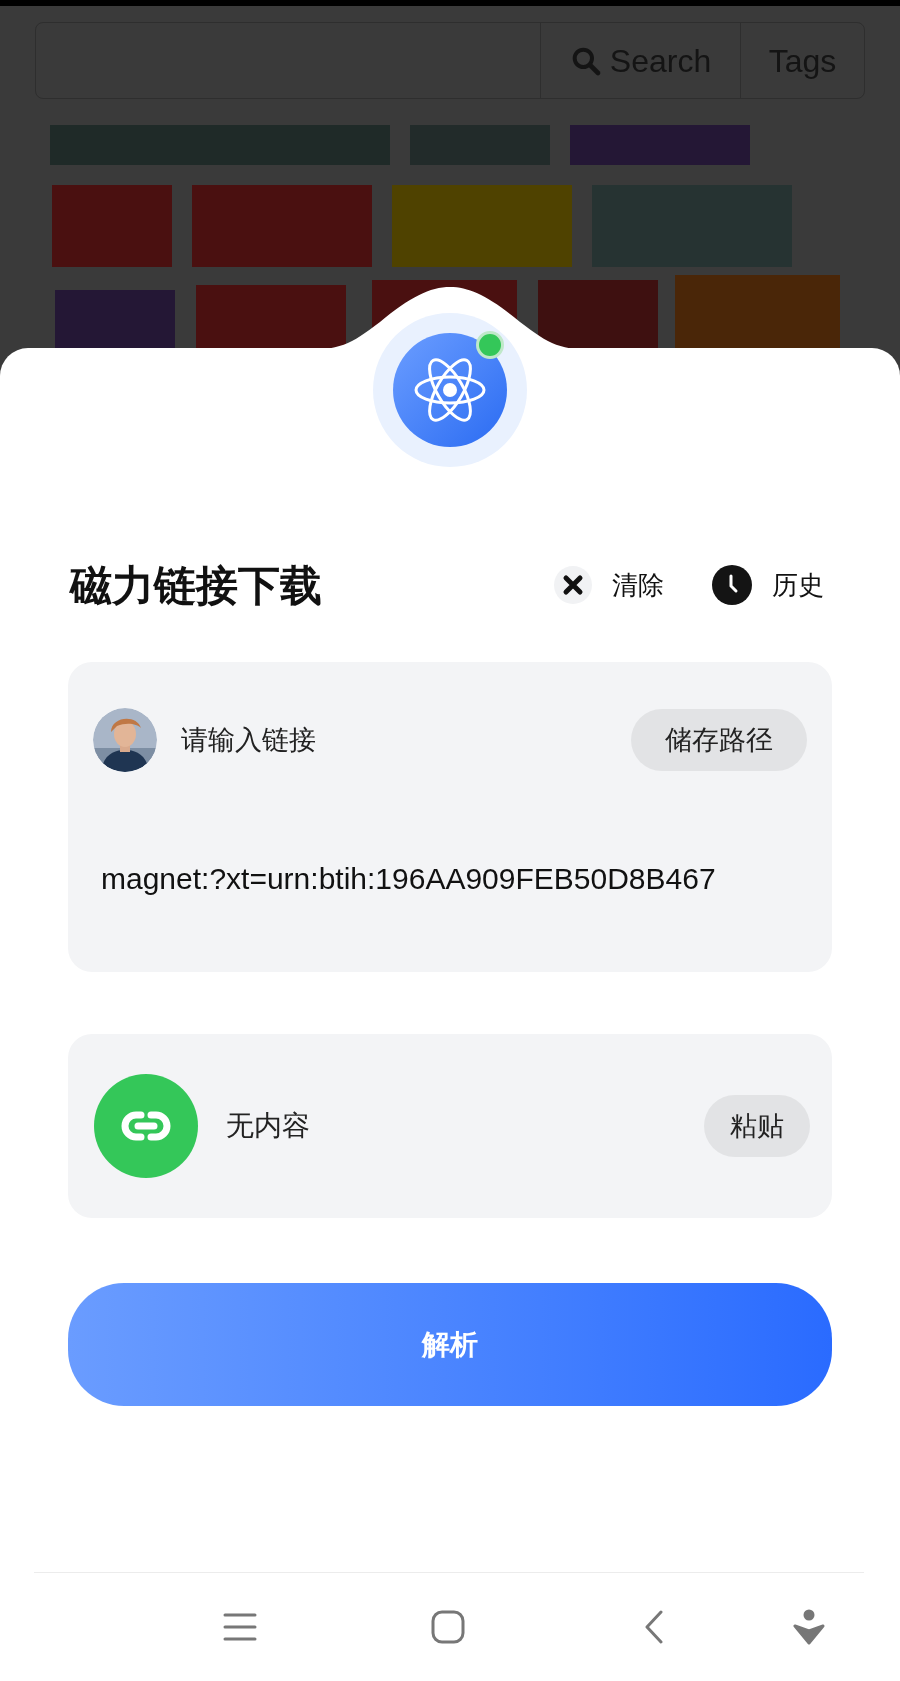 Image resolution: width=900 pixels, height=1681 pixels. Describe the element at coordinates (719, 740) in the screenshot. I see `save-path-button: 储存路径` at that location.